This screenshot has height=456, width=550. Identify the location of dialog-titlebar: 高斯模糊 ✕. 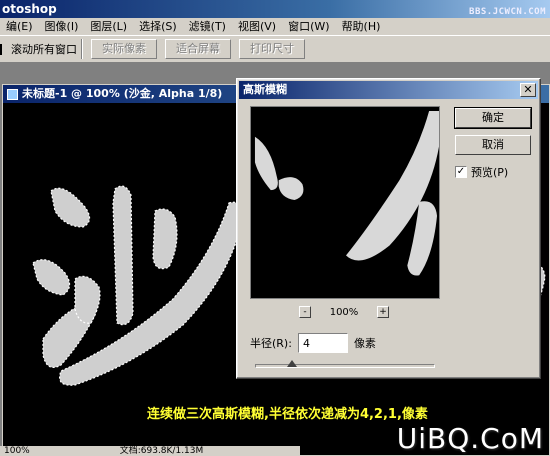
(388, 90).